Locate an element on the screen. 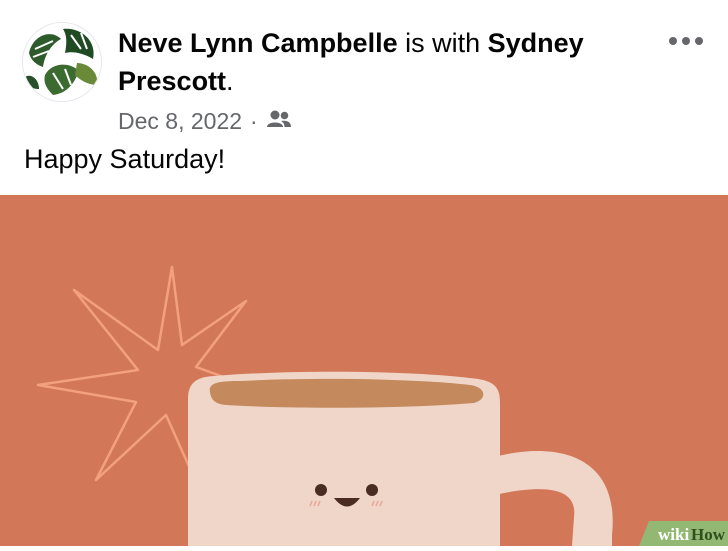 This screenshot has width=728, height=551. author-avatar is located at coordinates (62, 62).